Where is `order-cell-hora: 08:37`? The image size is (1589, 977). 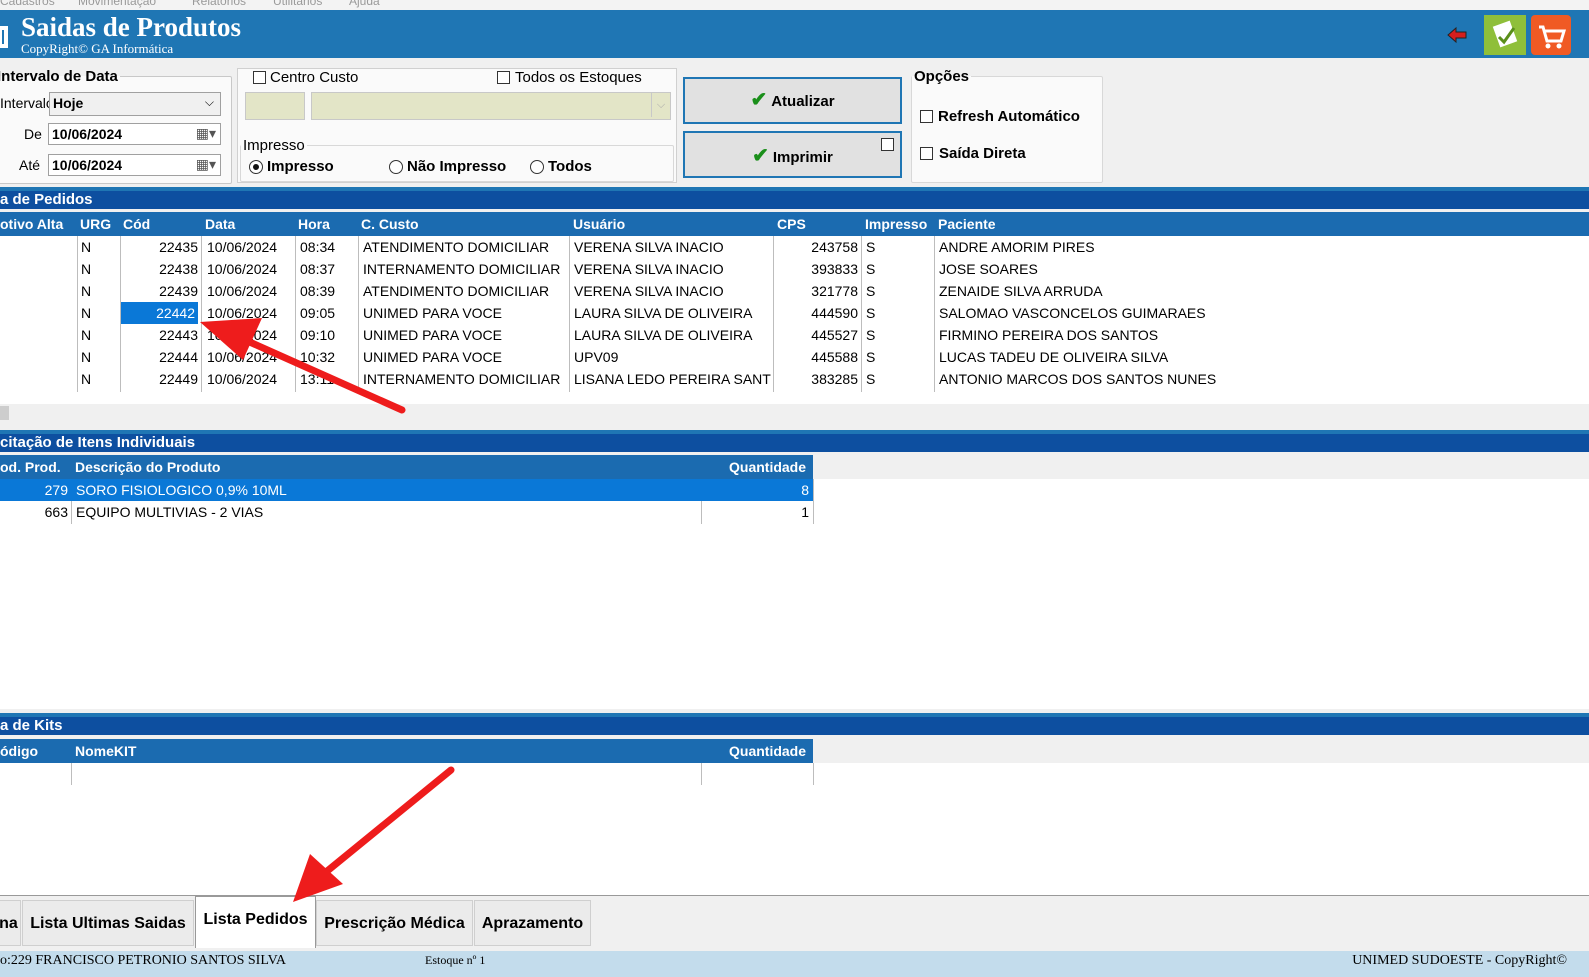
order-cell-hora: 08:37 is located at coordinates (328, 269).